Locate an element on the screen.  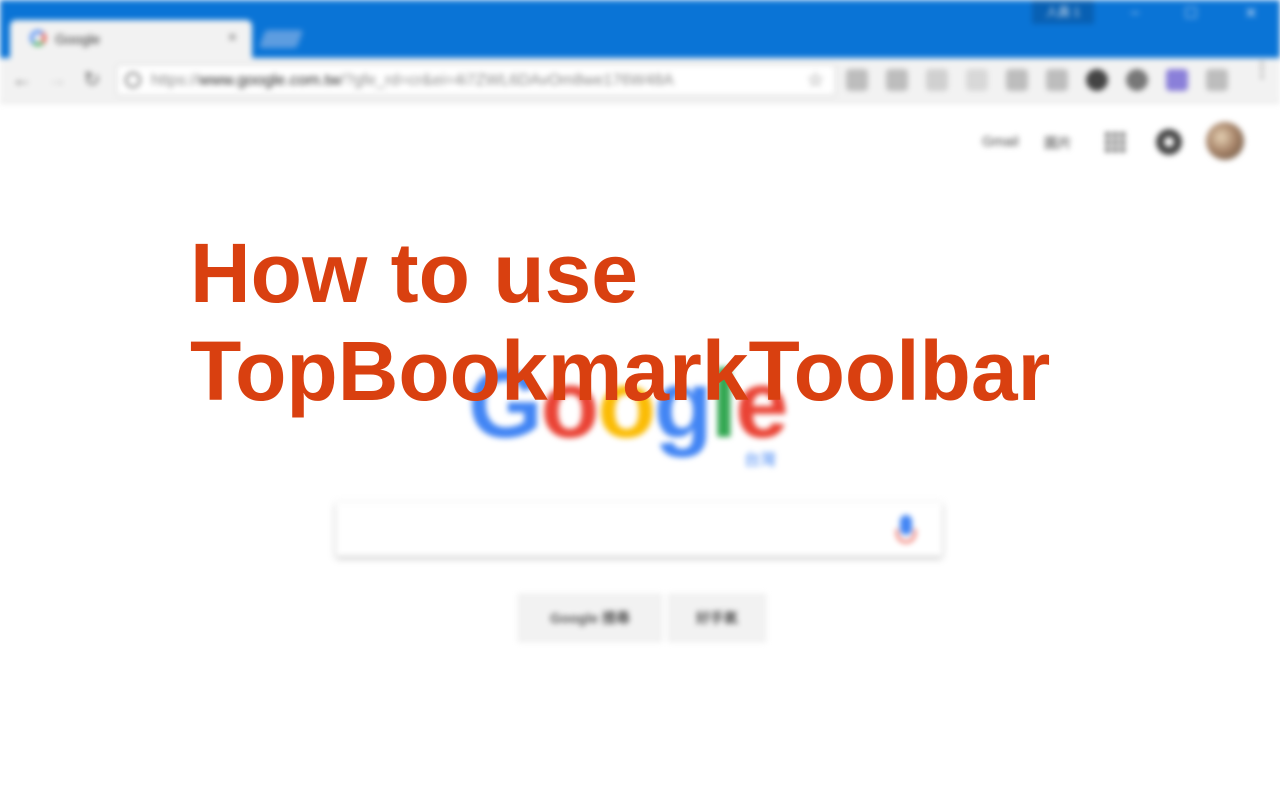
bookmark-star-icon: ☆ is located at coordinates (815, 80).